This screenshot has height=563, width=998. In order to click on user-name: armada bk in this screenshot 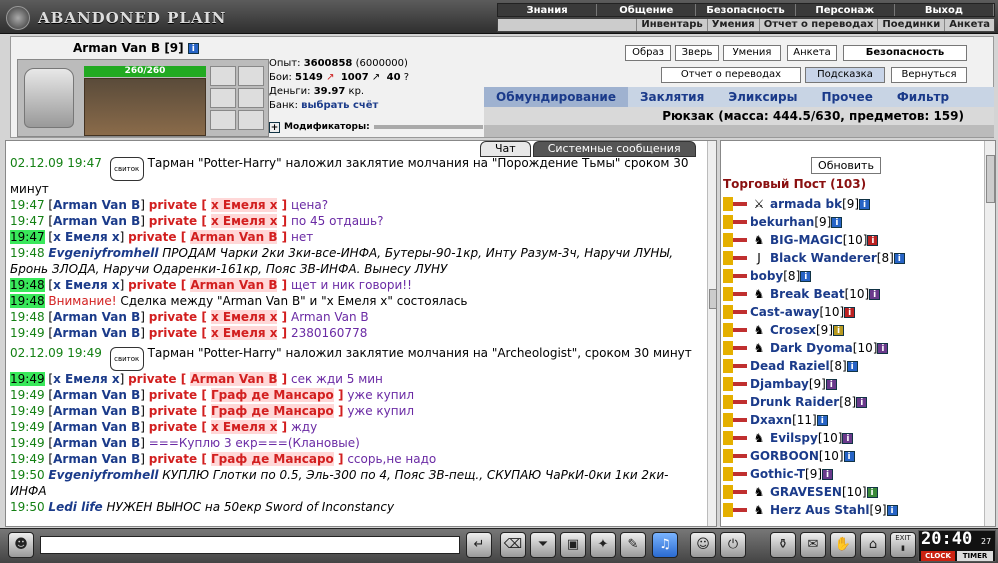, I will do `click(806, 204)`.